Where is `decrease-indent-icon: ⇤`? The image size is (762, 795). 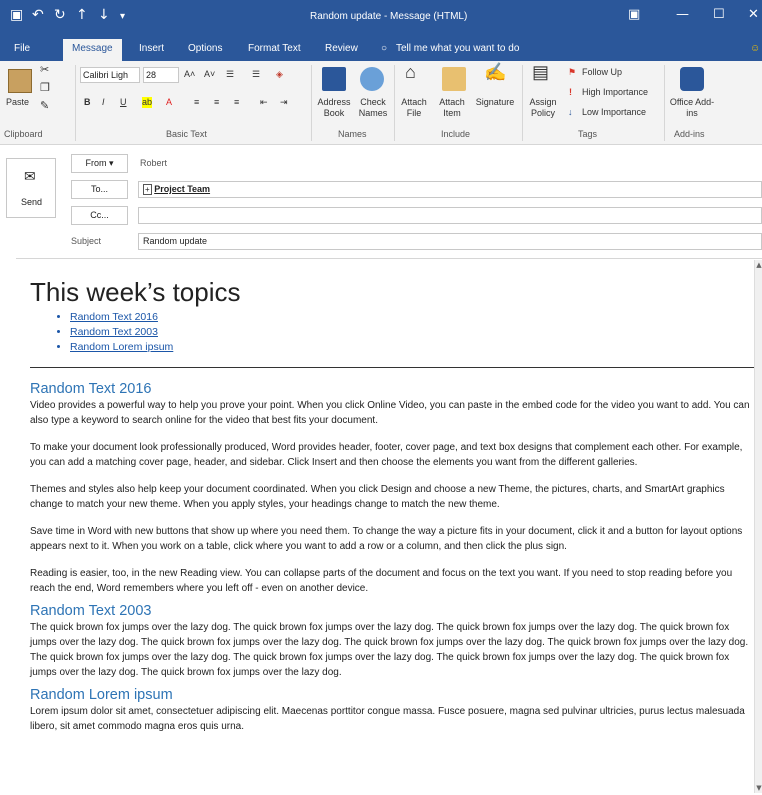 decrease-indent-icon: ⇤ is located at coordinates (264, 102).